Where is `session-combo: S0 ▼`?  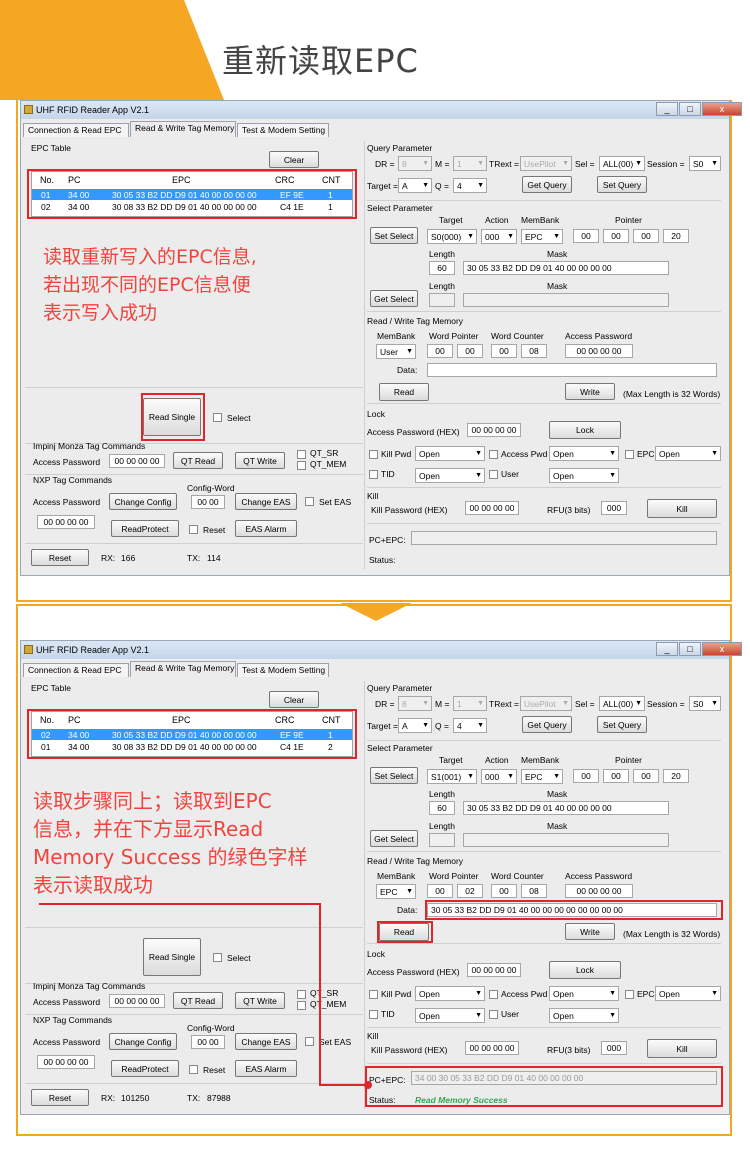
session-combo: S0 ▼ is located at coordinates (705, 703).